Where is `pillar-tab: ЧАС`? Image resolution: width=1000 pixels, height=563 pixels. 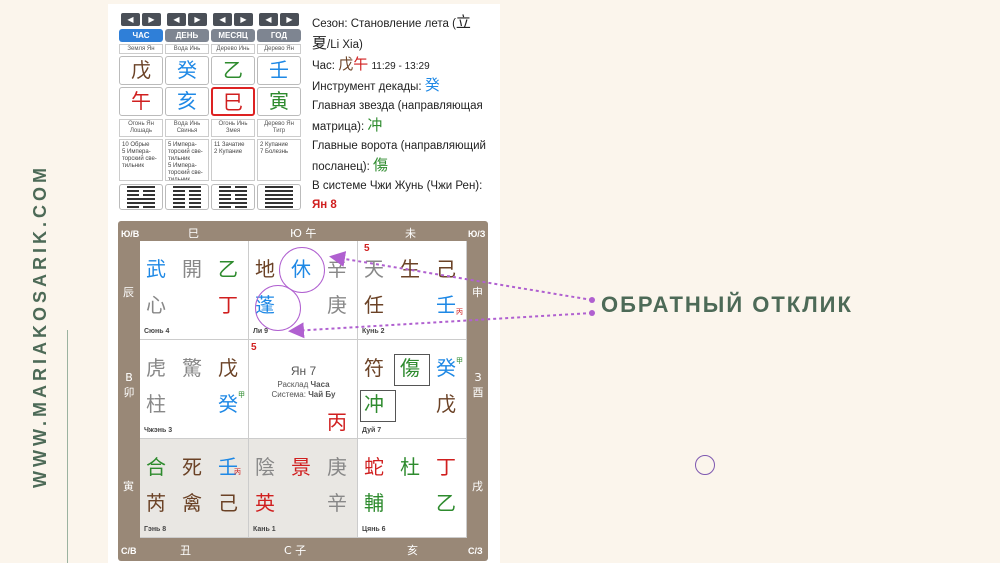 pillar-tab: ЧАС is located at coordinates (141, 35).